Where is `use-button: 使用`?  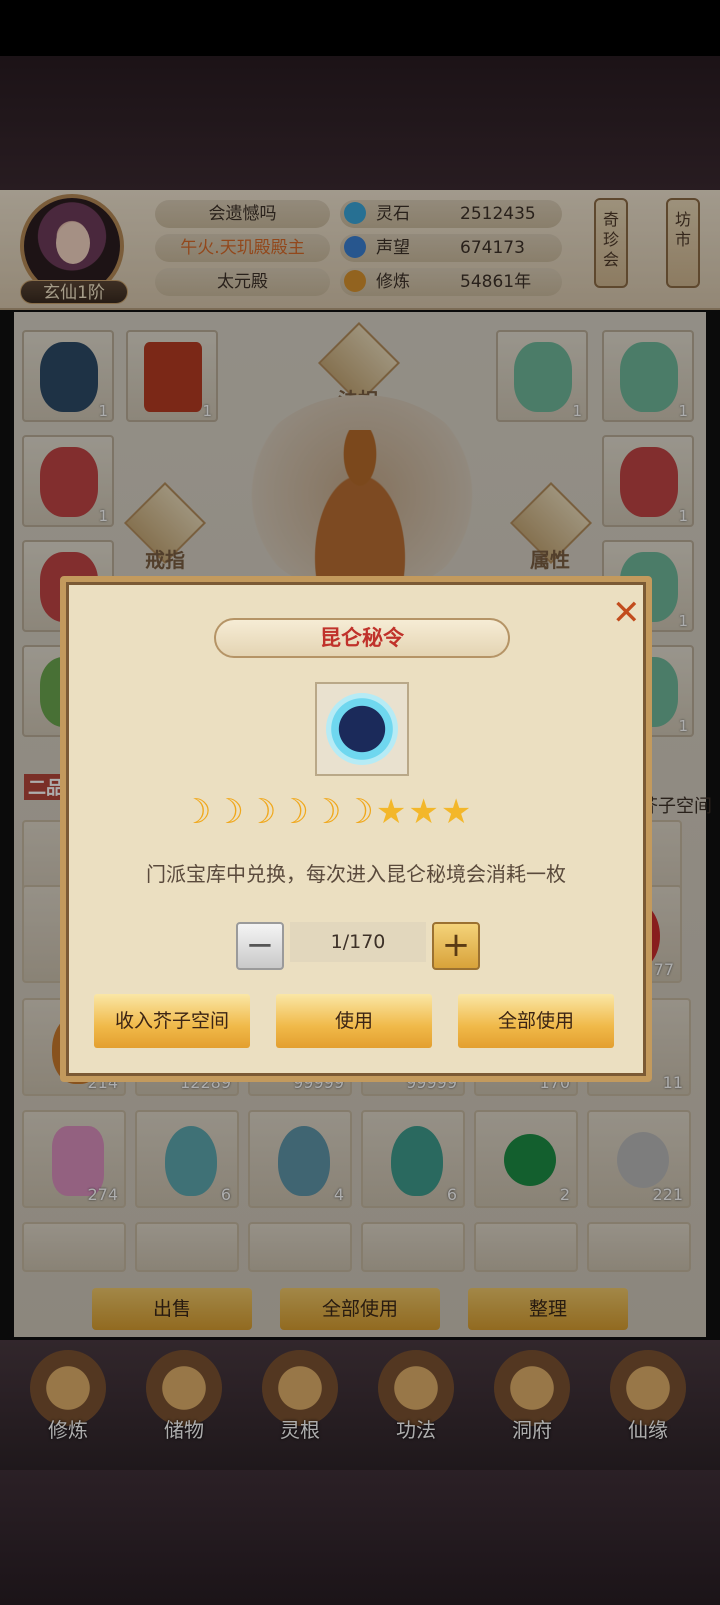
use-button: 使用 is located at coordinates (354, 1021).